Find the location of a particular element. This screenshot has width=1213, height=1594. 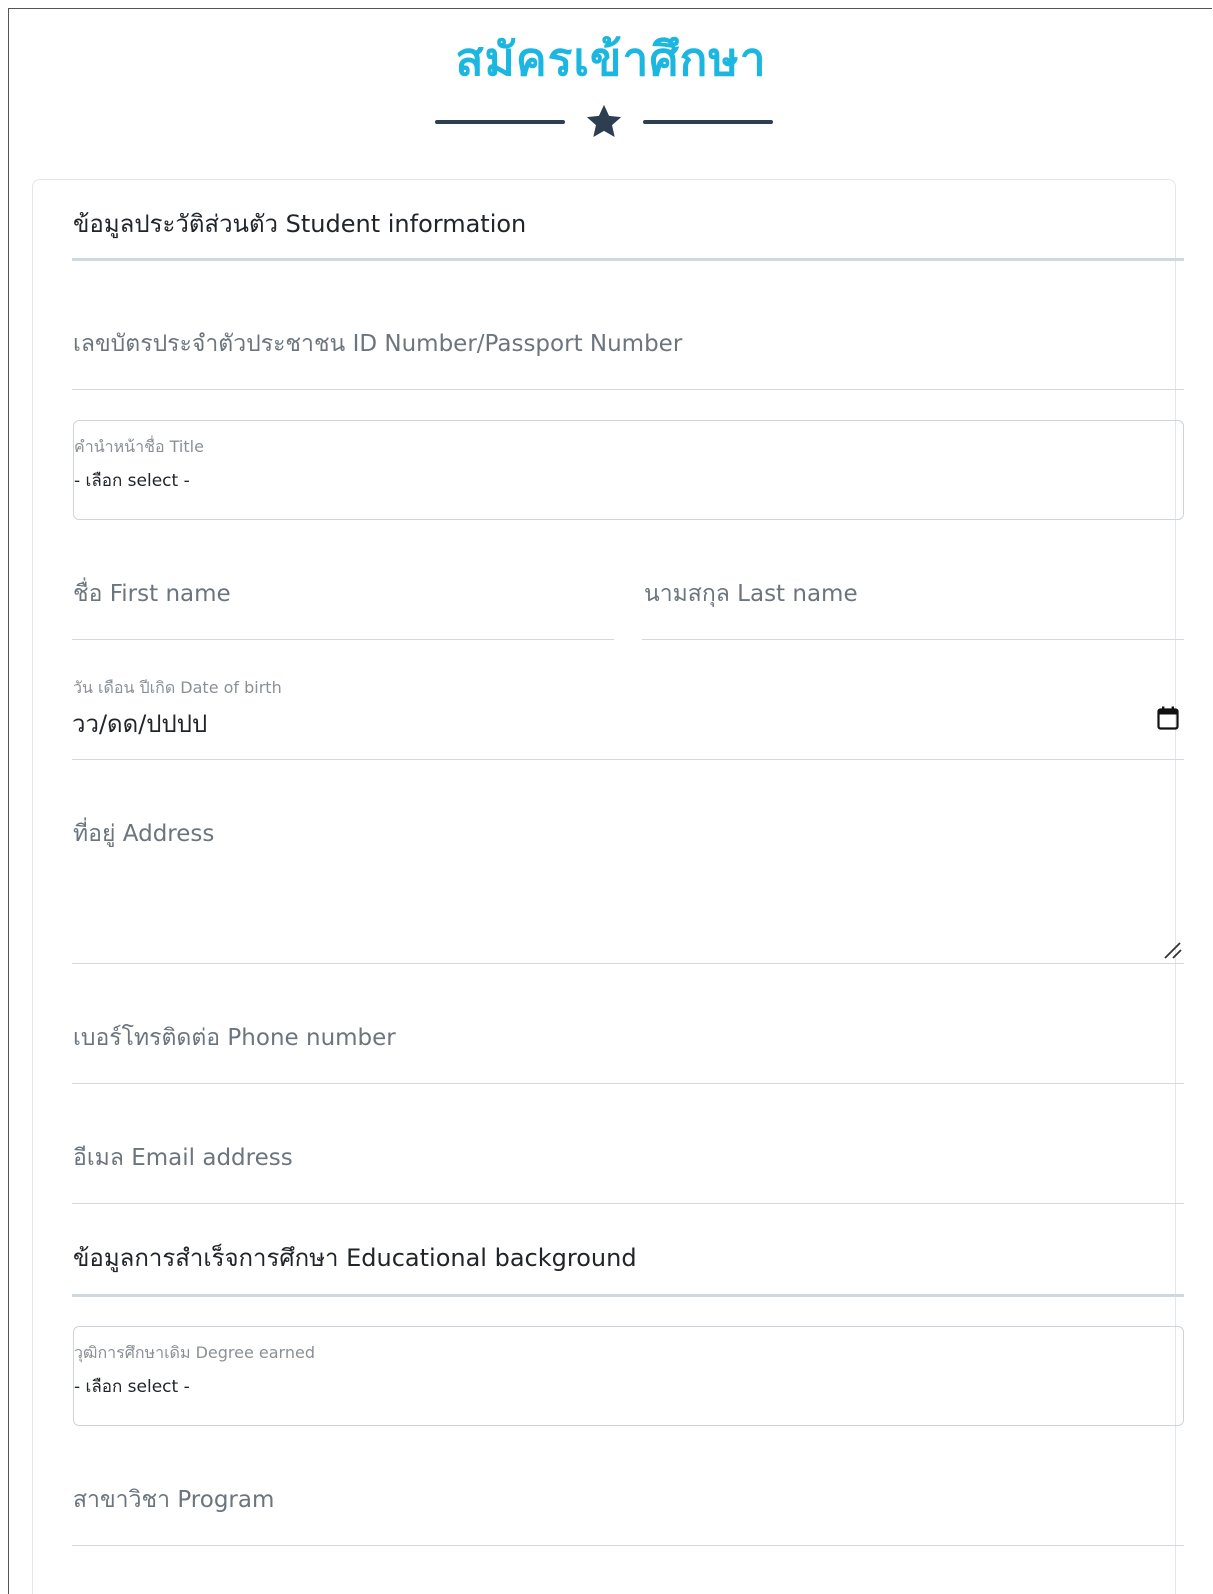

degree-select-value: - เลือก select - is located at coordinates (132, 1387).